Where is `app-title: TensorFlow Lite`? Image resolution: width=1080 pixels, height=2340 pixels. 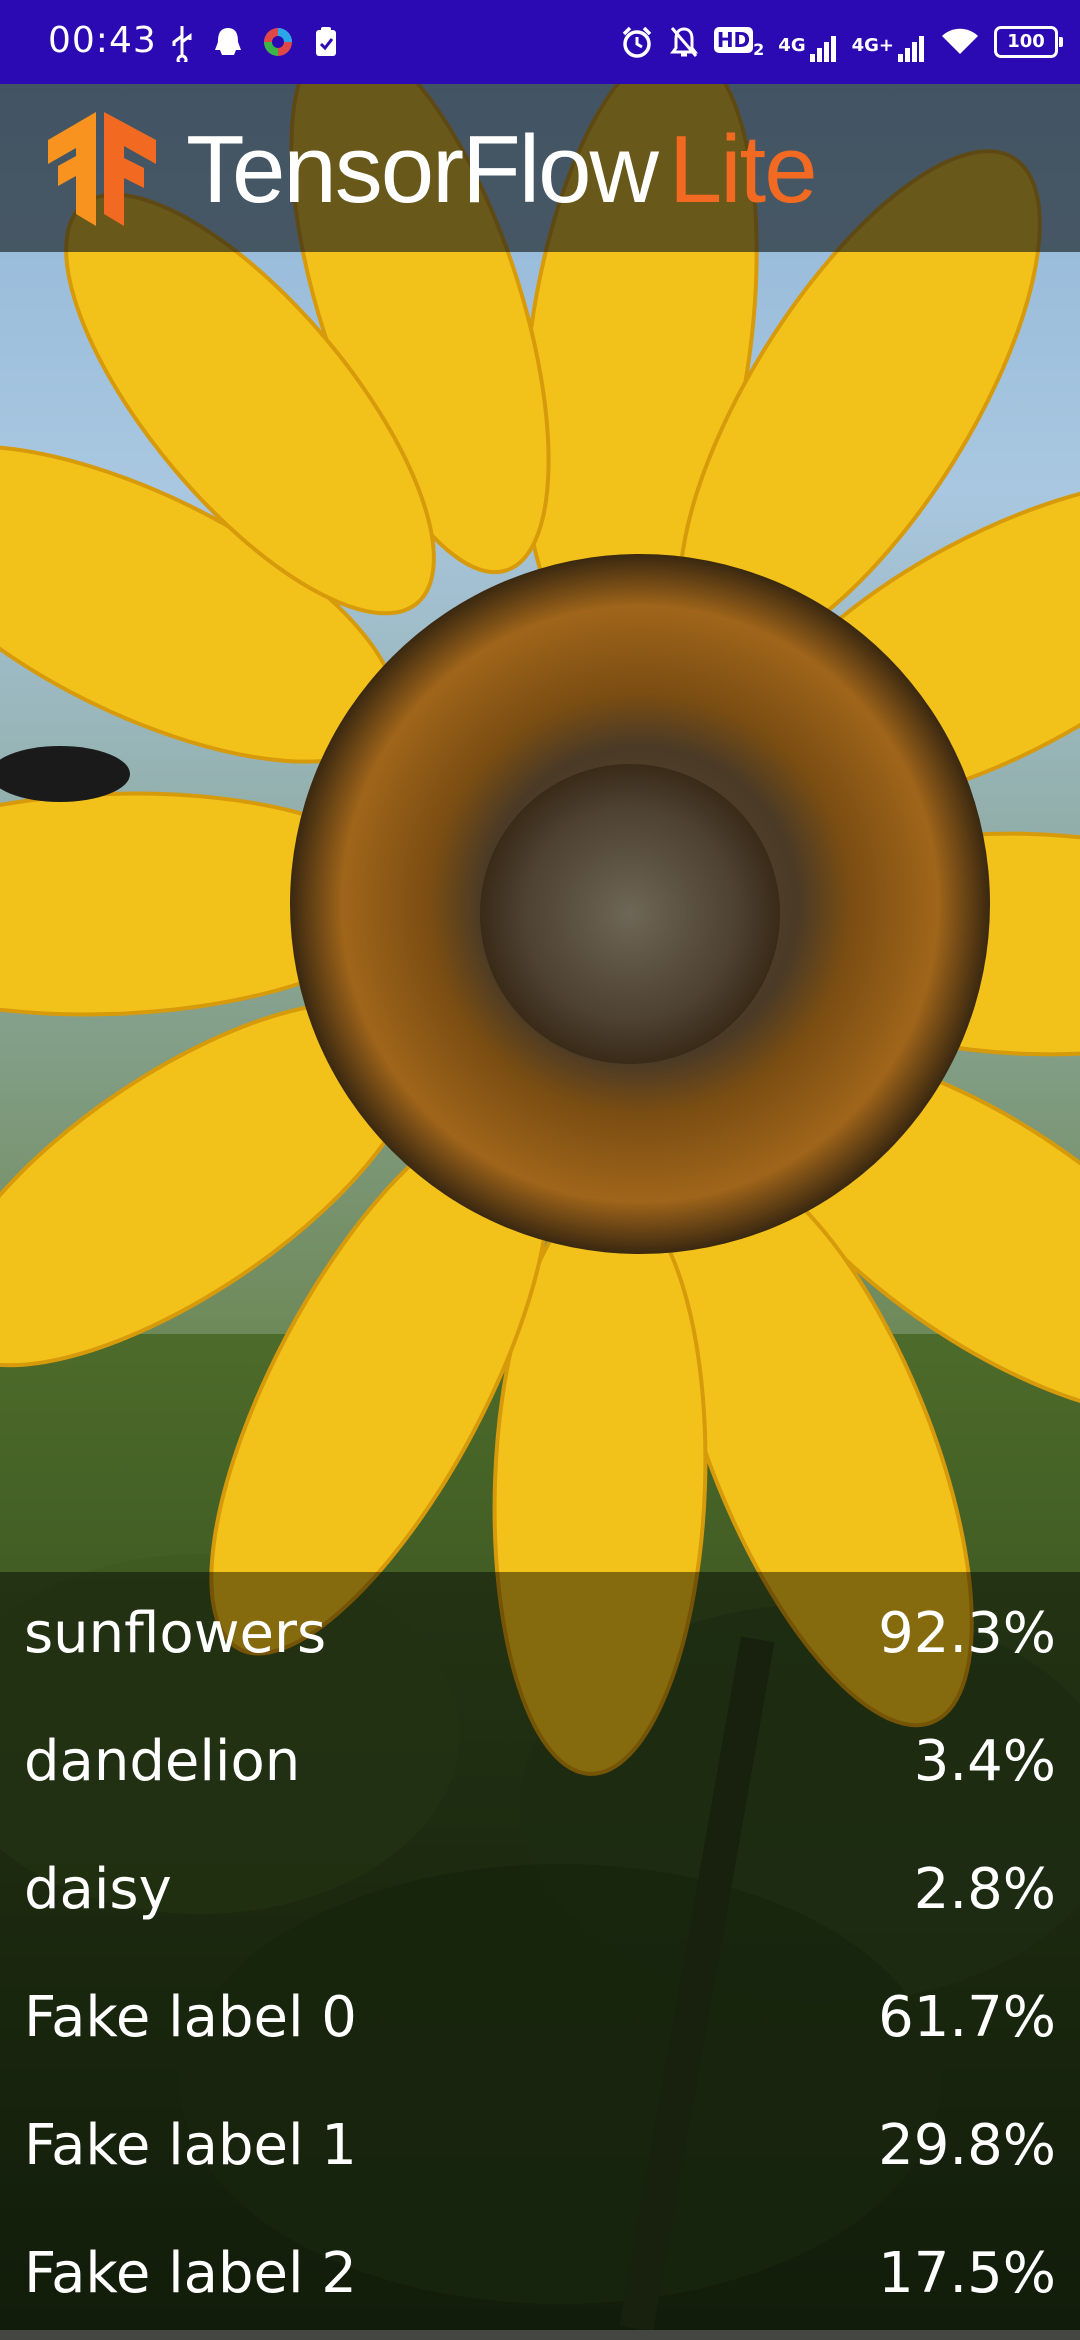 app-title: TensorFlow Lite is located at coordinates (502, 170).